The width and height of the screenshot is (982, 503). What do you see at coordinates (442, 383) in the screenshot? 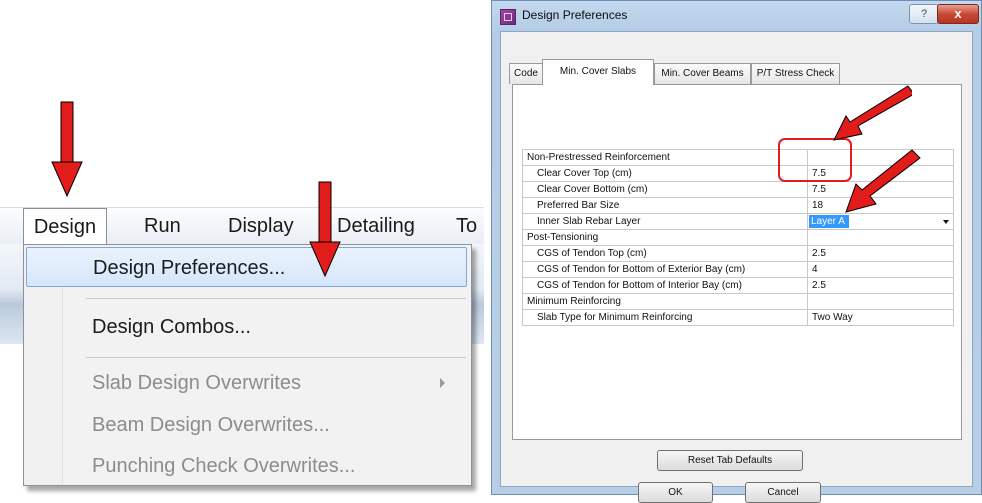
I see `submenu-arrow-icon` at bounding box center [442, 383].